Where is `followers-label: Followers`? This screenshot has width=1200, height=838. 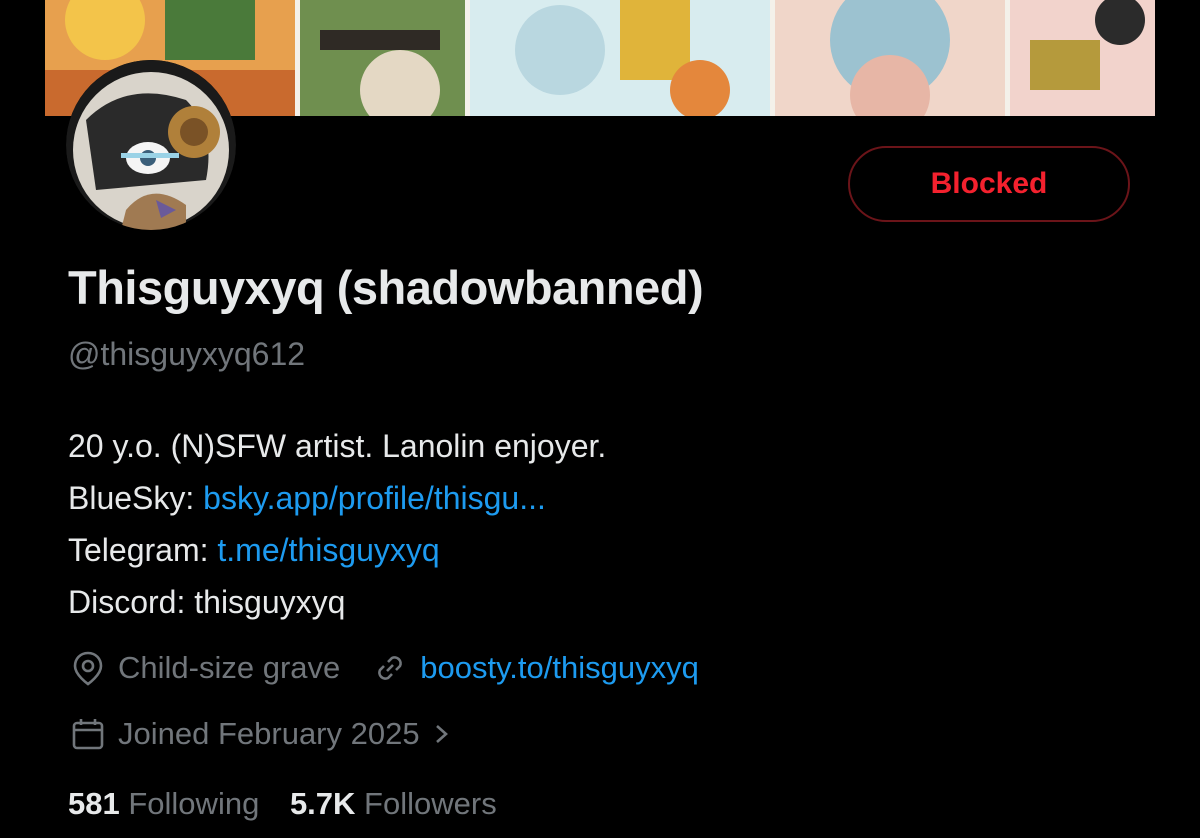 followers-label: Followers is located at coordinates (430, 803).